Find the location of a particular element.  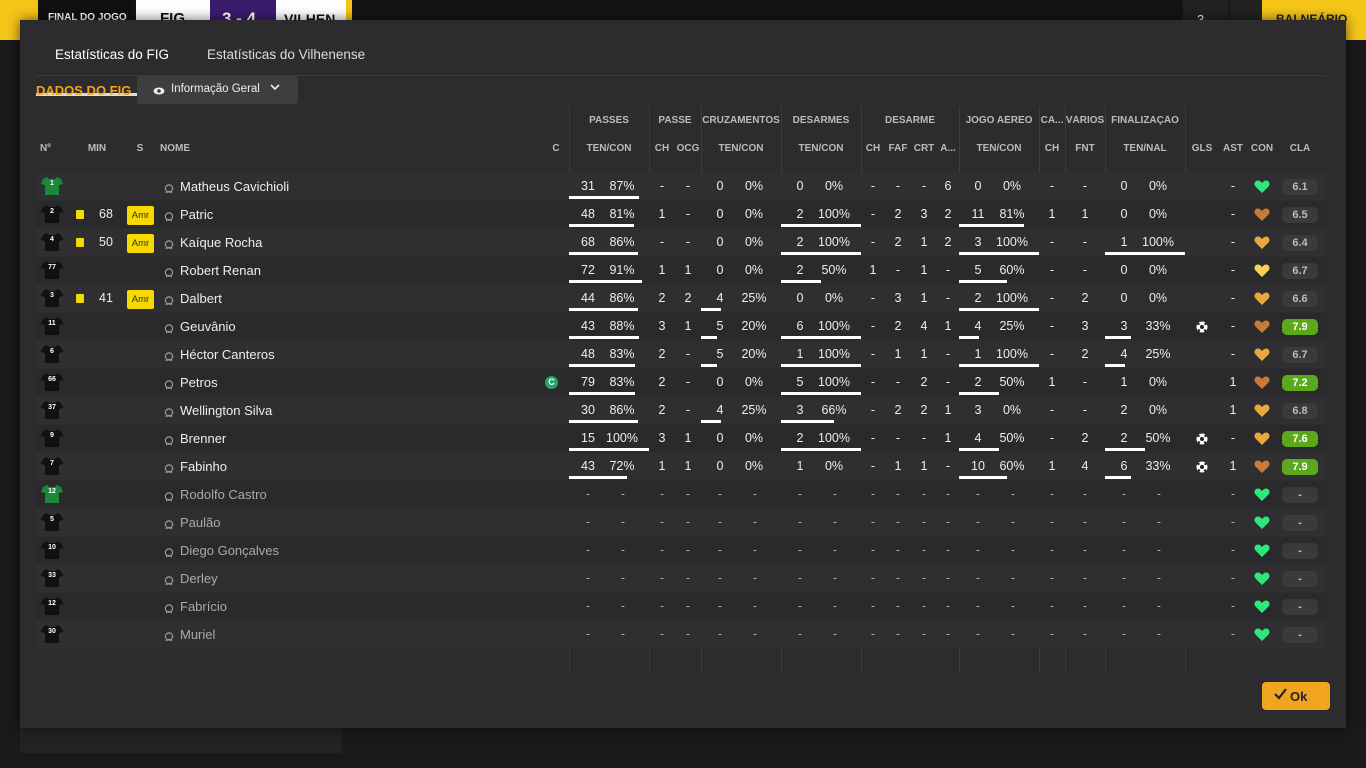

player-name: Patric is located at coordinates (330, 214).